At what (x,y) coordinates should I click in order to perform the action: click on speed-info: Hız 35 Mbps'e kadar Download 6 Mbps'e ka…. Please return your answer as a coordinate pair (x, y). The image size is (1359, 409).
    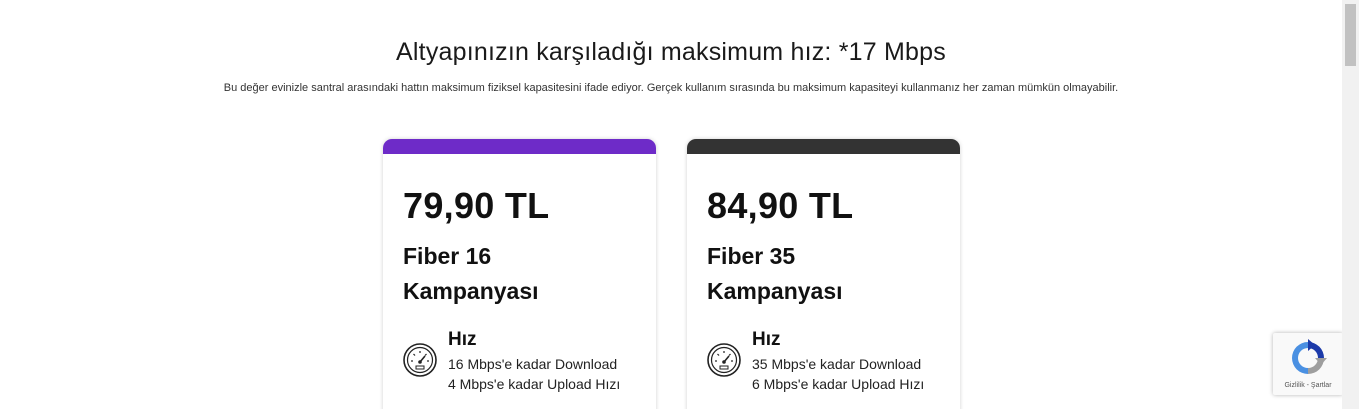
    Looking at the image, I should click on (831, 362).